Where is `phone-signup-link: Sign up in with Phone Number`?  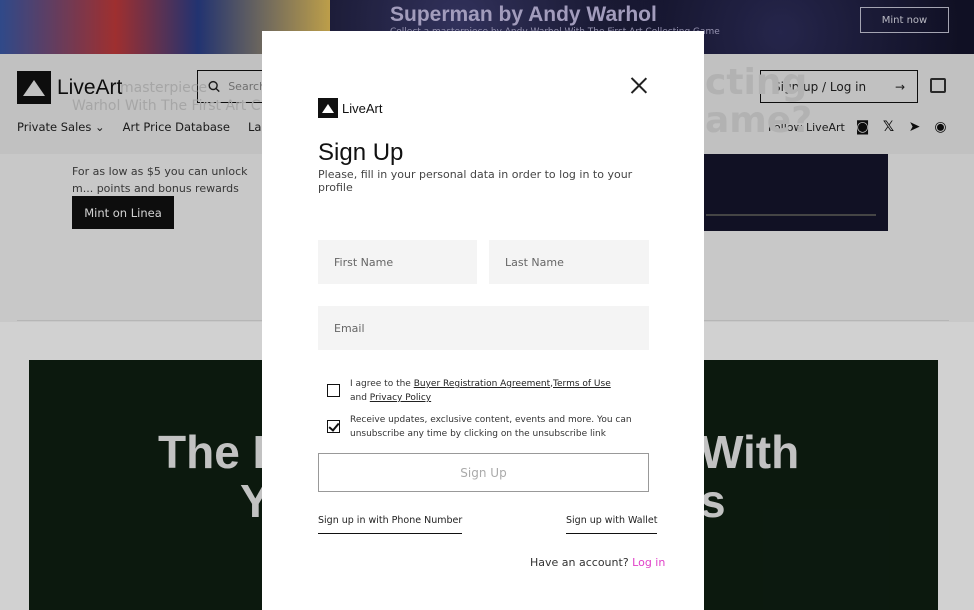 phone-signup-link: Sign up in with Phone Number is located at coordinates (390, 524).